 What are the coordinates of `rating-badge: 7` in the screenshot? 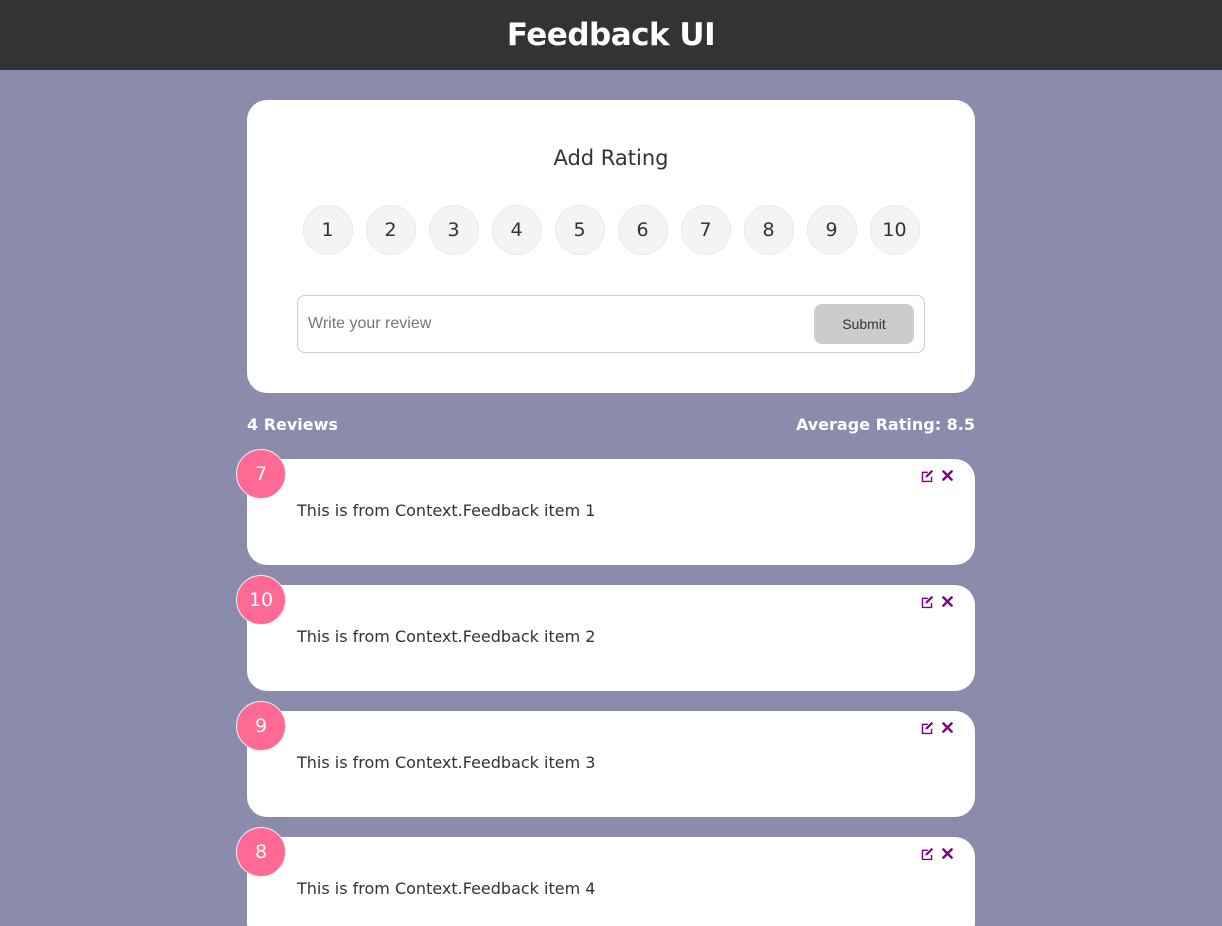 It's located at (261, 474).